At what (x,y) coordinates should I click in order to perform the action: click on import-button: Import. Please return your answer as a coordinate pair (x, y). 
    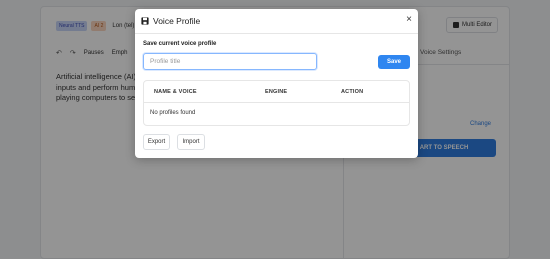
    Looking at the image, I should click on (191, 142).